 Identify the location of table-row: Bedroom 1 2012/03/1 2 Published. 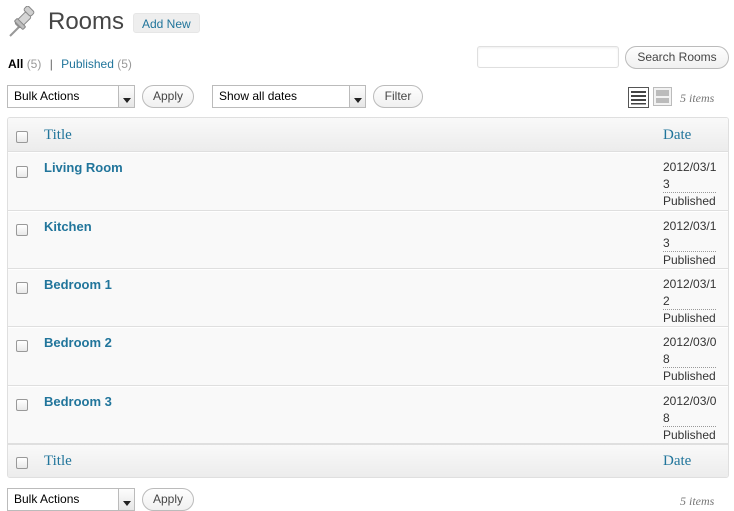
(368, 298).